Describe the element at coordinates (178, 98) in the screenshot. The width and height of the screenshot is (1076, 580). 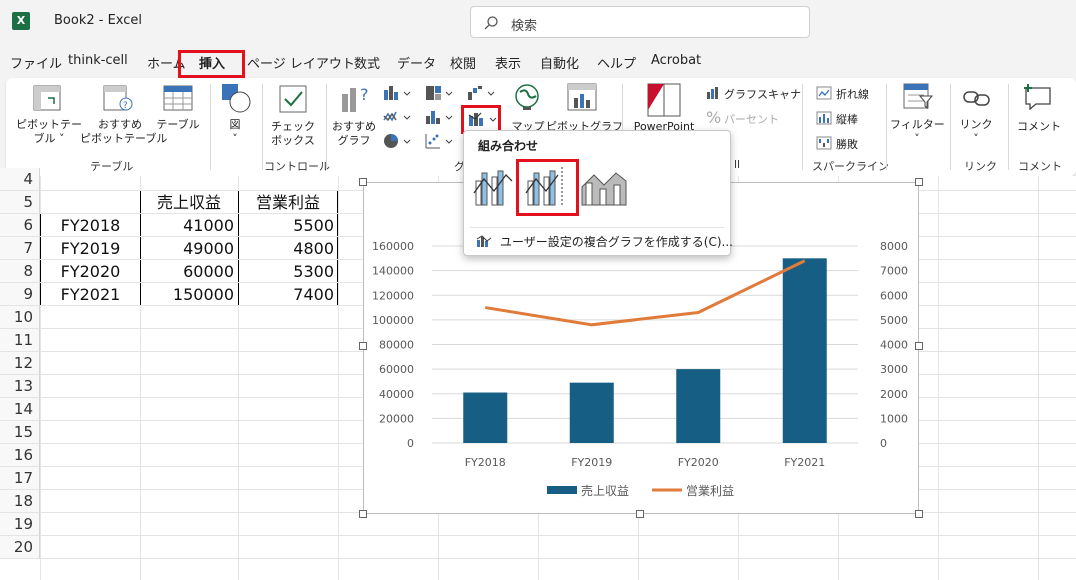
I see `table-icon` at that location.